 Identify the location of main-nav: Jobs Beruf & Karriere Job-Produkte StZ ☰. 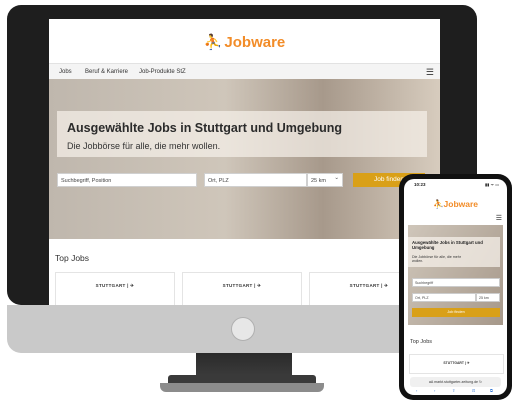
(244, 71).